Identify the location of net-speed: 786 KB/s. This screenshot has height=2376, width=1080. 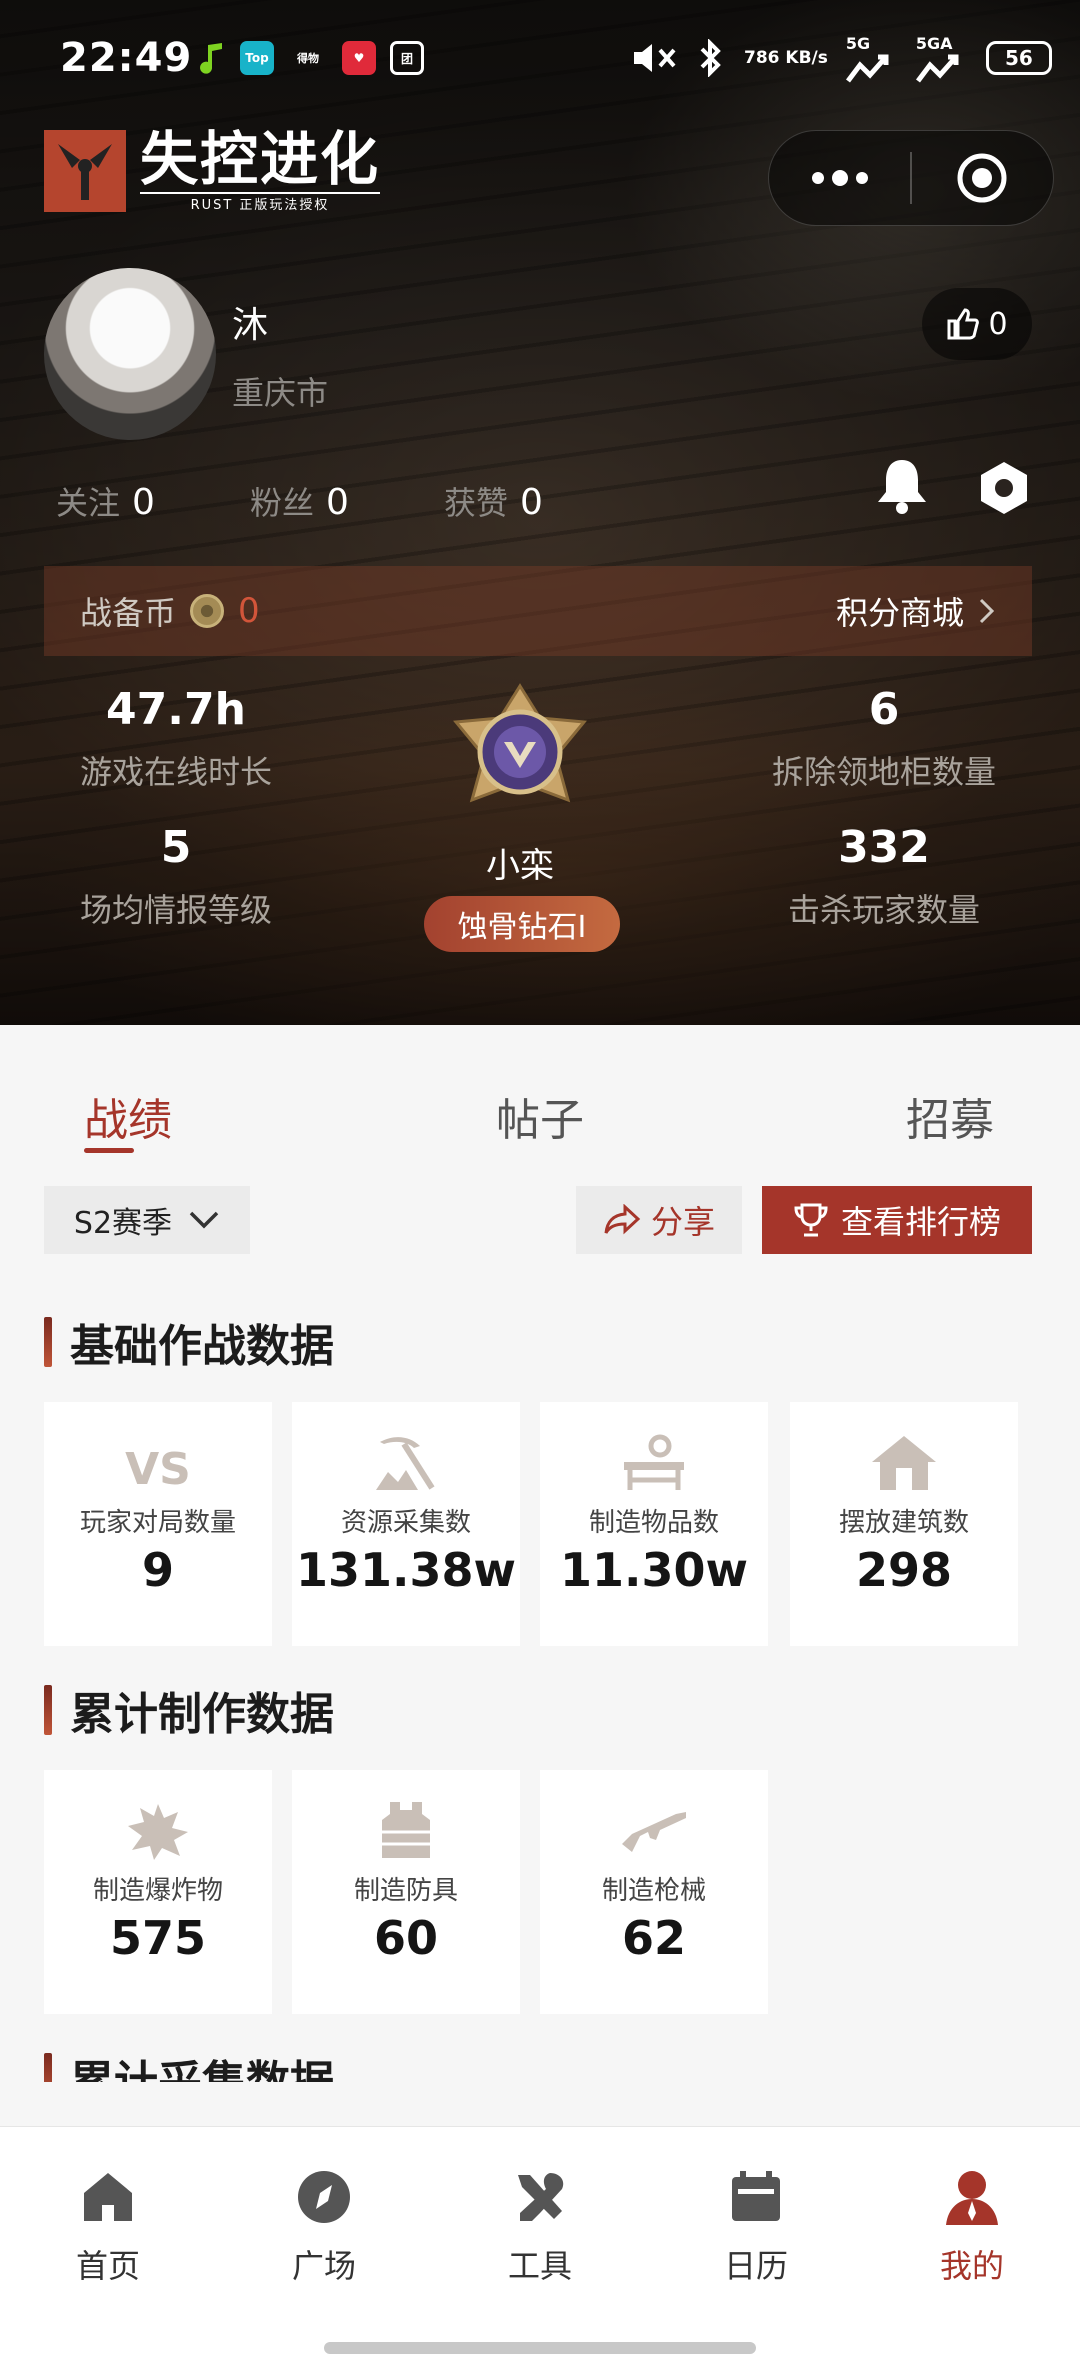
(786, 58).